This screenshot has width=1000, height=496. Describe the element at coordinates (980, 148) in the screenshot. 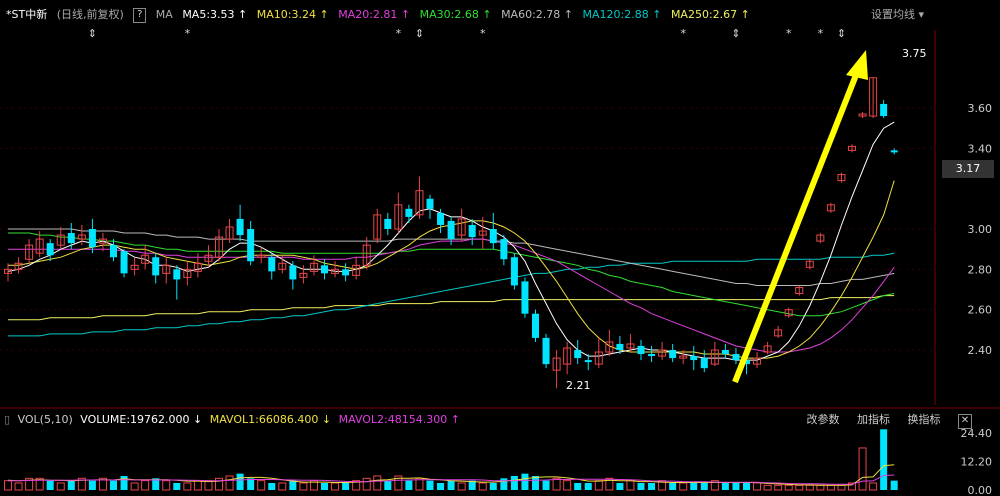

I see `y-tick-label: 3.40` at that location.